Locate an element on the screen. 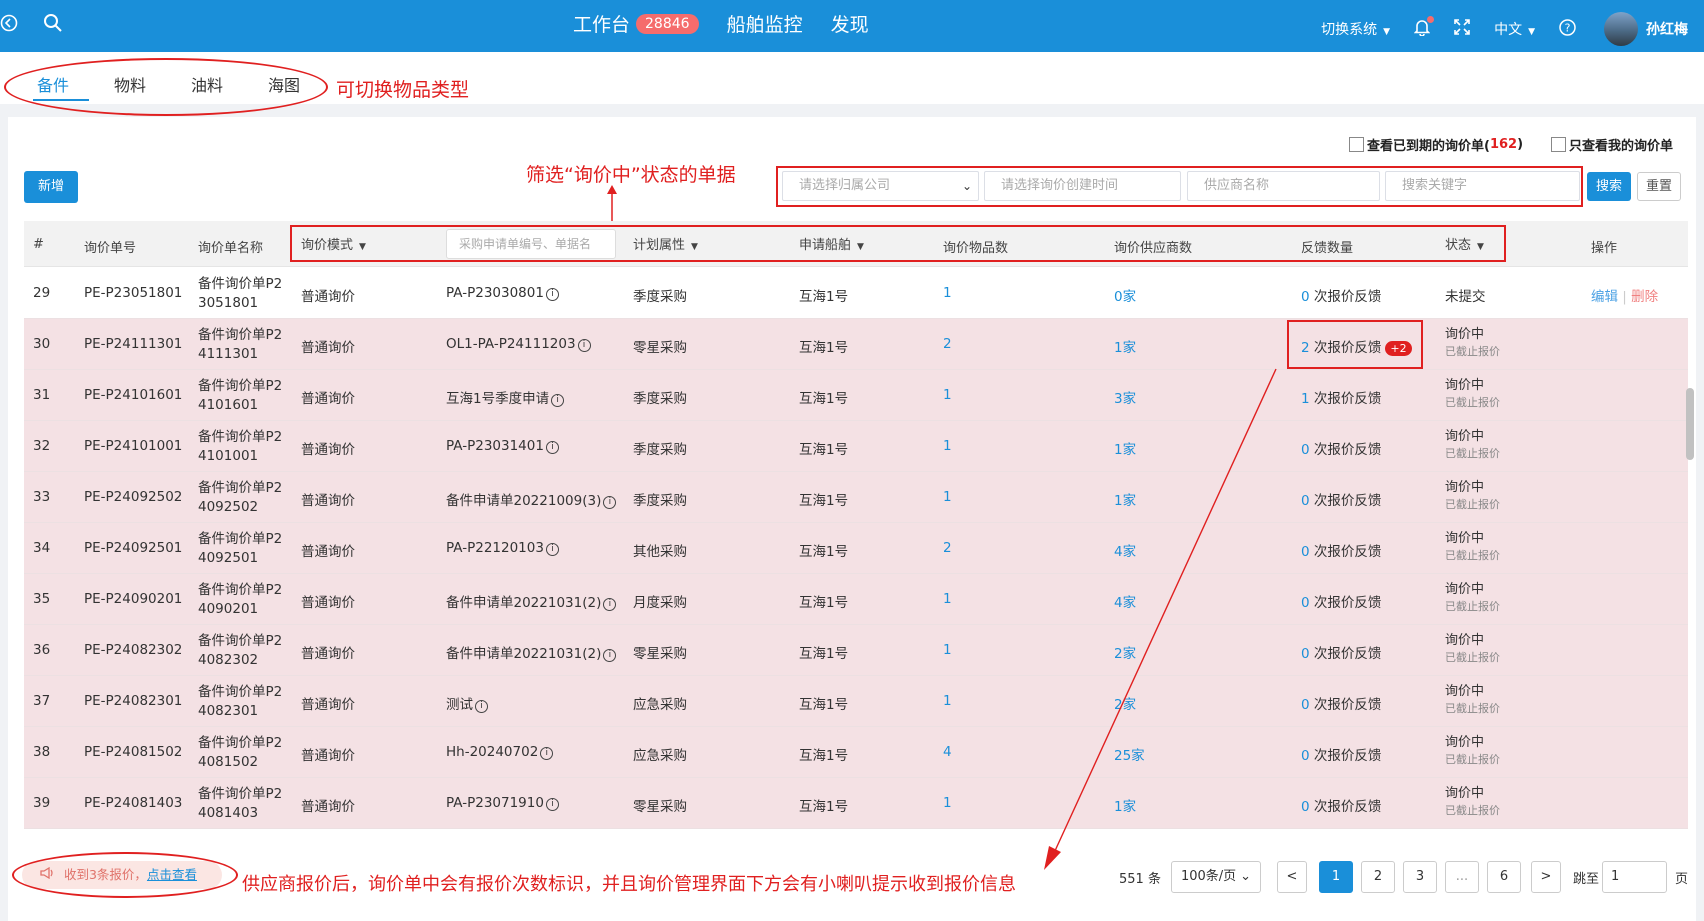 Image resolution: width=1704 pixels, height=921 pixels. page-3: 3 is located at coordinates (1419, 877).